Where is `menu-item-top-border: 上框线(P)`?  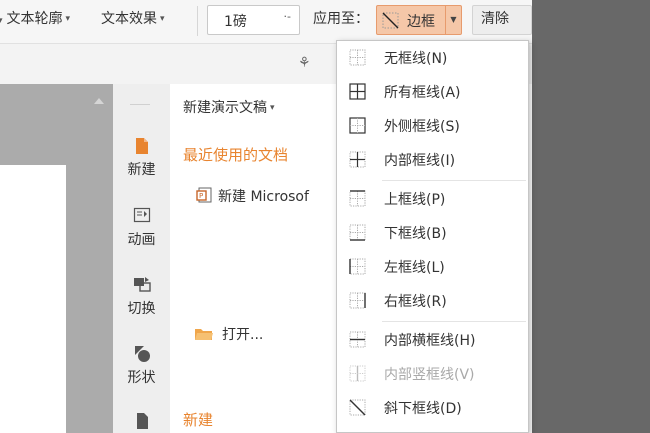 menu-item-top-border: 上框线(P) is located at coordinates (432, 199).